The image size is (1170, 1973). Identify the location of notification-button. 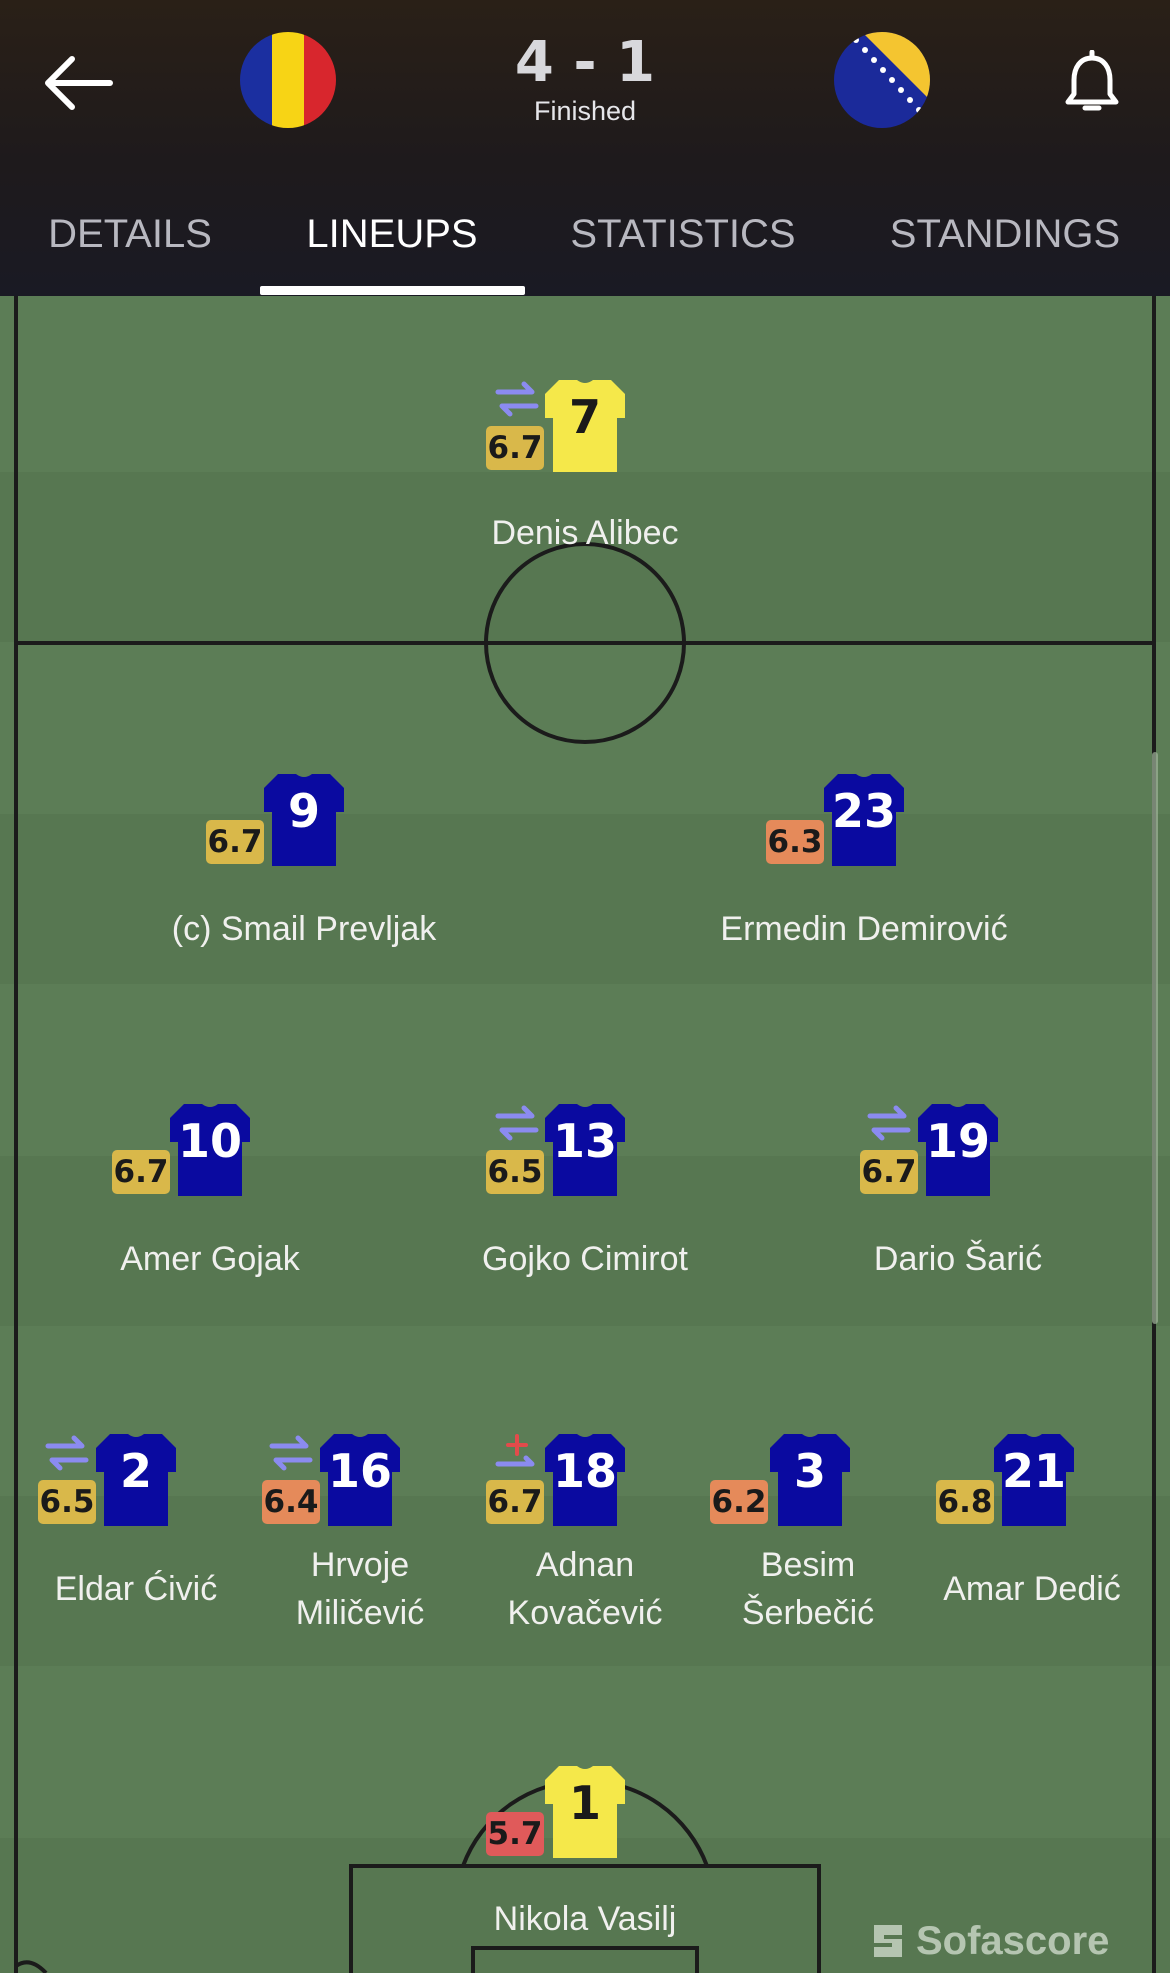
(1092, 84).